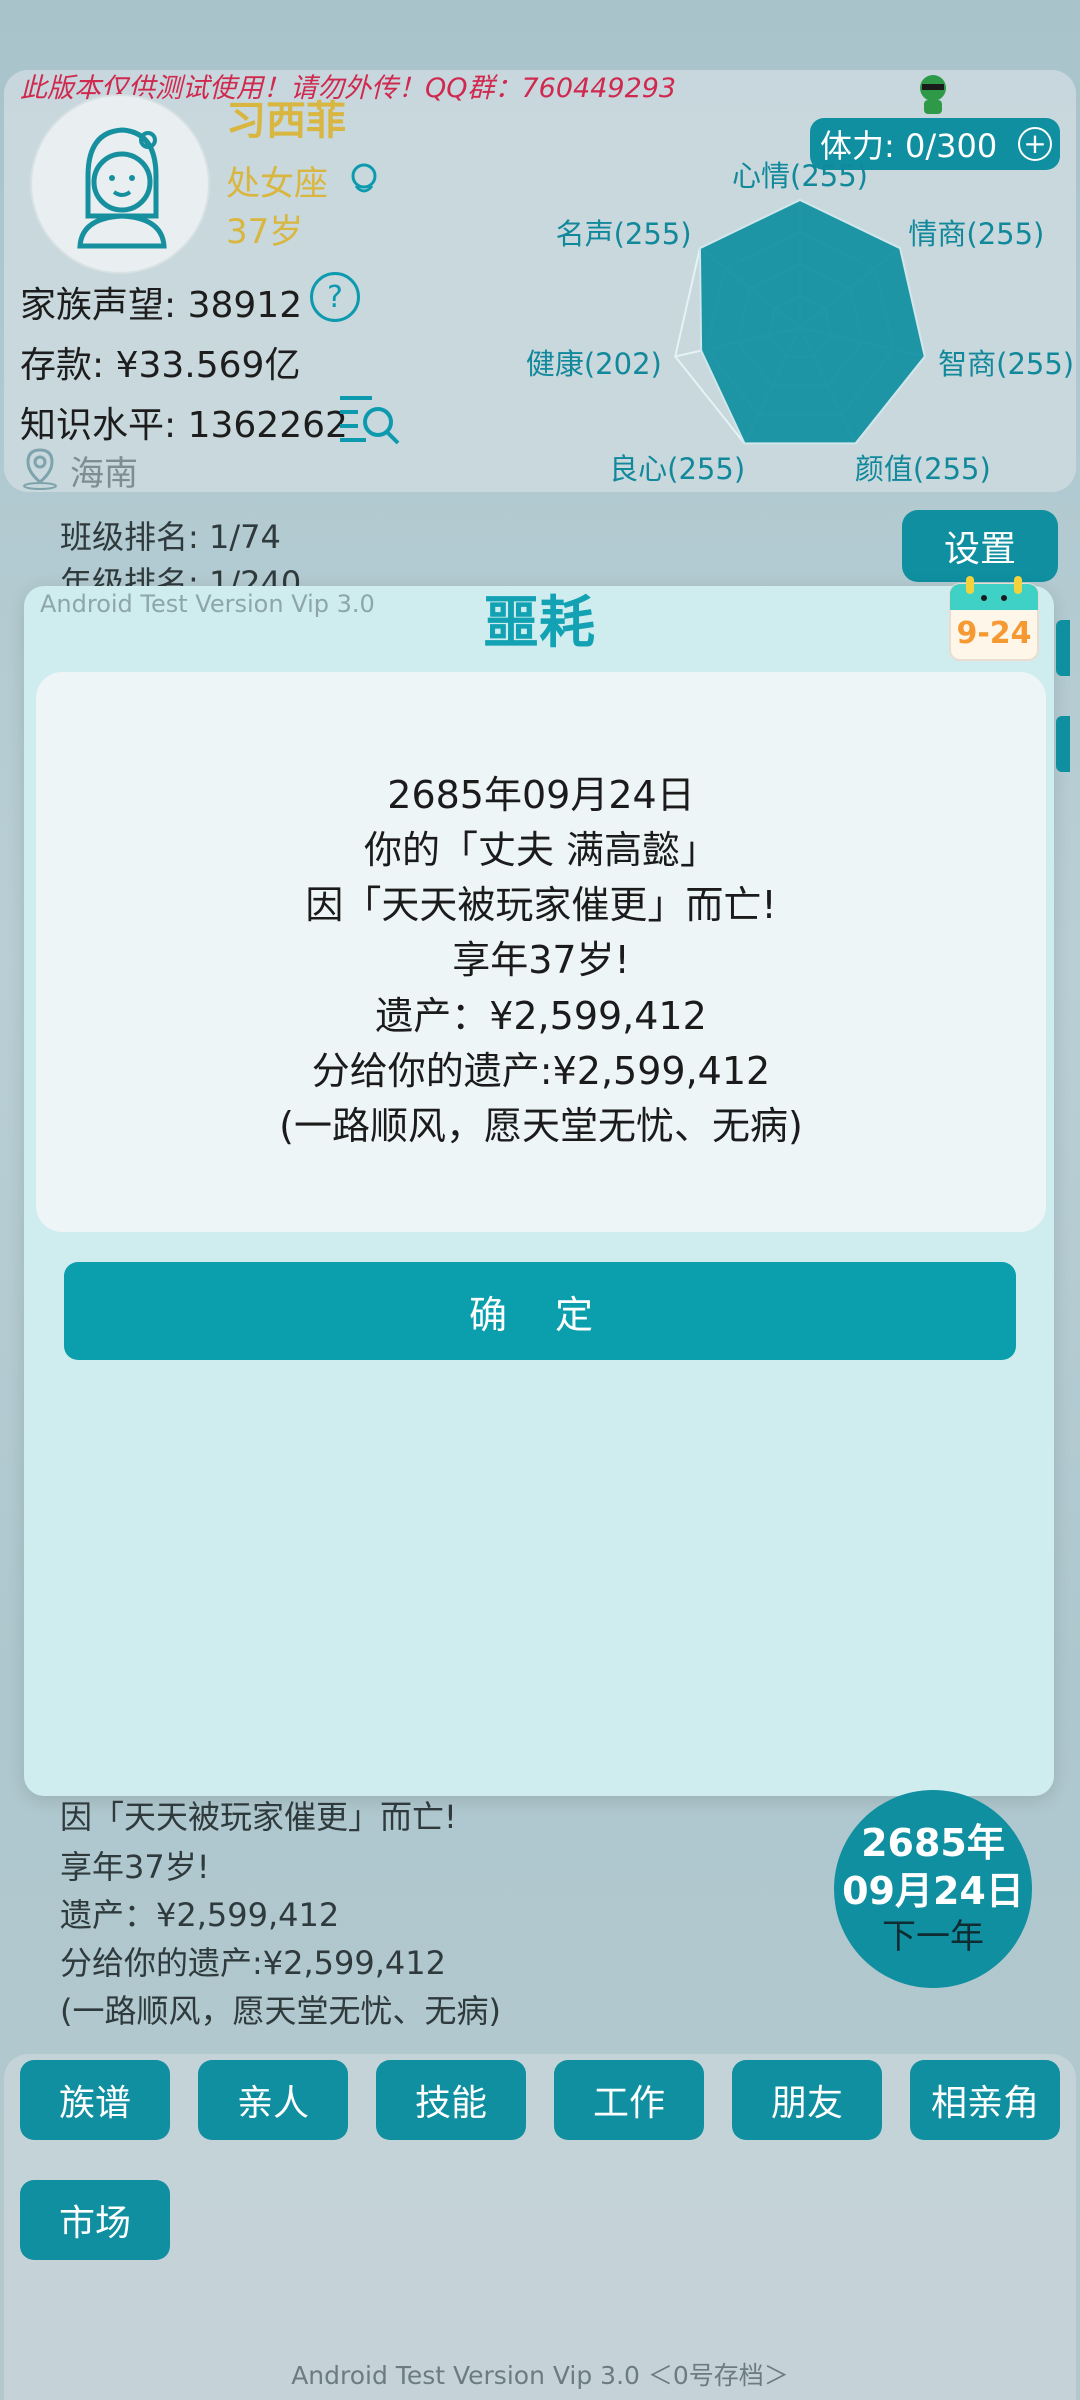 The width and height of the screenshot is (1080, 2400). Describe the element at coordinates (200, 1915) in the screenshot. I see `log-line: 遗产：¥2,599,412` at that location.